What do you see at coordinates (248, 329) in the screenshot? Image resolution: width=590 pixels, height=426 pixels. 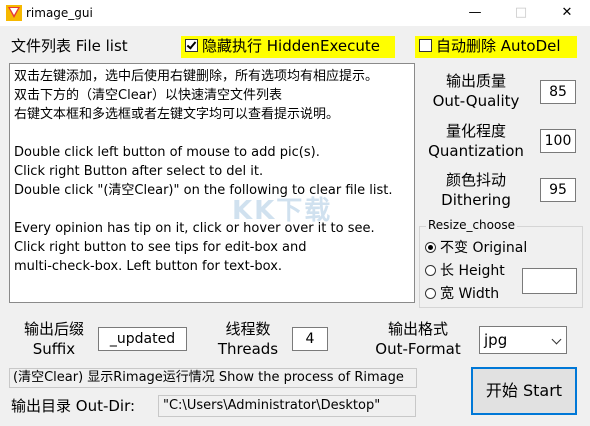 I see `threads-label-cn: 线程数` at bounding box center [248, 329].